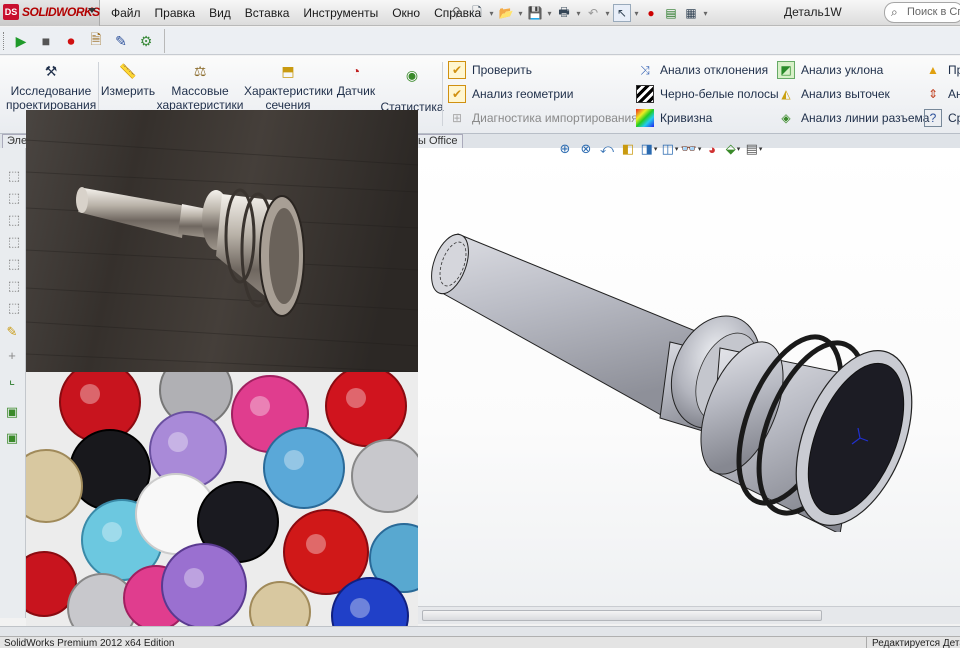  I want to click on warning-icon: ▲, so click(933, 70).